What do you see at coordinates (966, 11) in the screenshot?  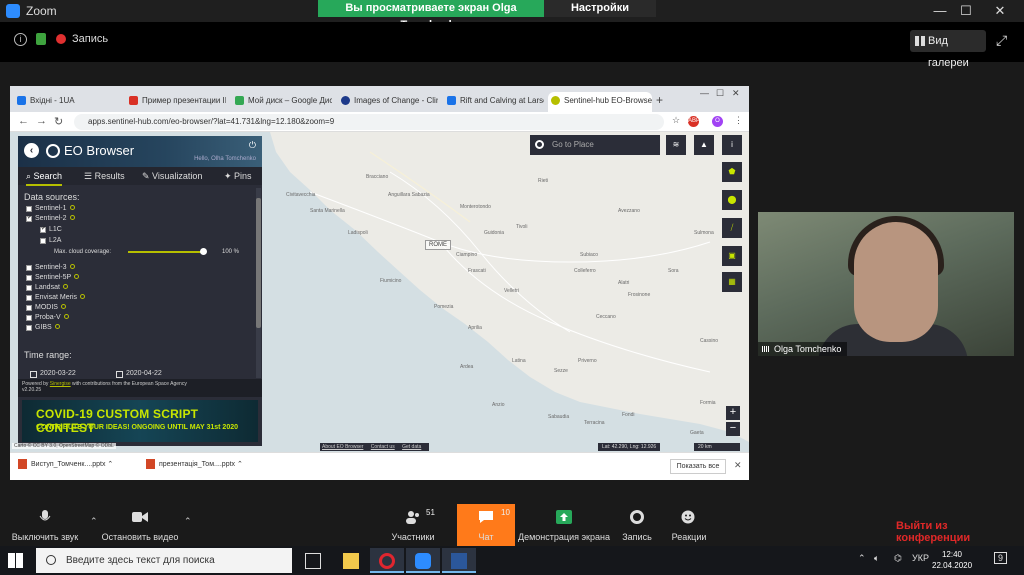 I see `maximize-icon: ☐` at bounding box center [966, 11].